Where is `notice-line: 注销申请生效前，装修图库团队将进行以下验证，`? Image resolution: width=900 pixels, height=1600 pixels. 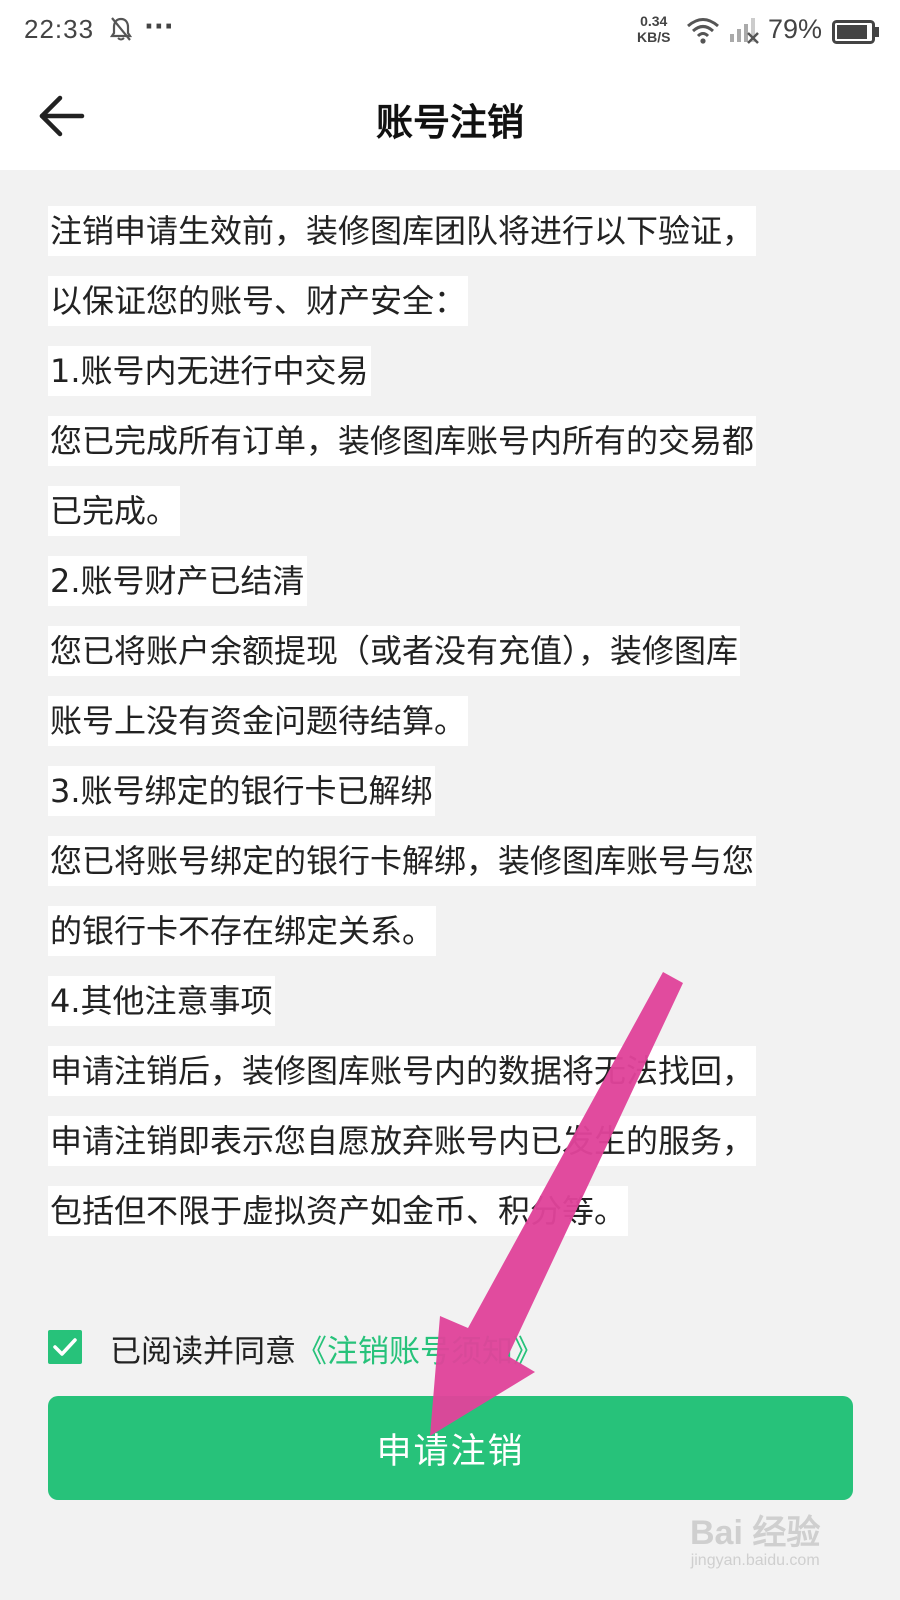 notice-line: 注销申请生效前，装修图库团队将进行以下验证， is located at coordinates (438, 237).